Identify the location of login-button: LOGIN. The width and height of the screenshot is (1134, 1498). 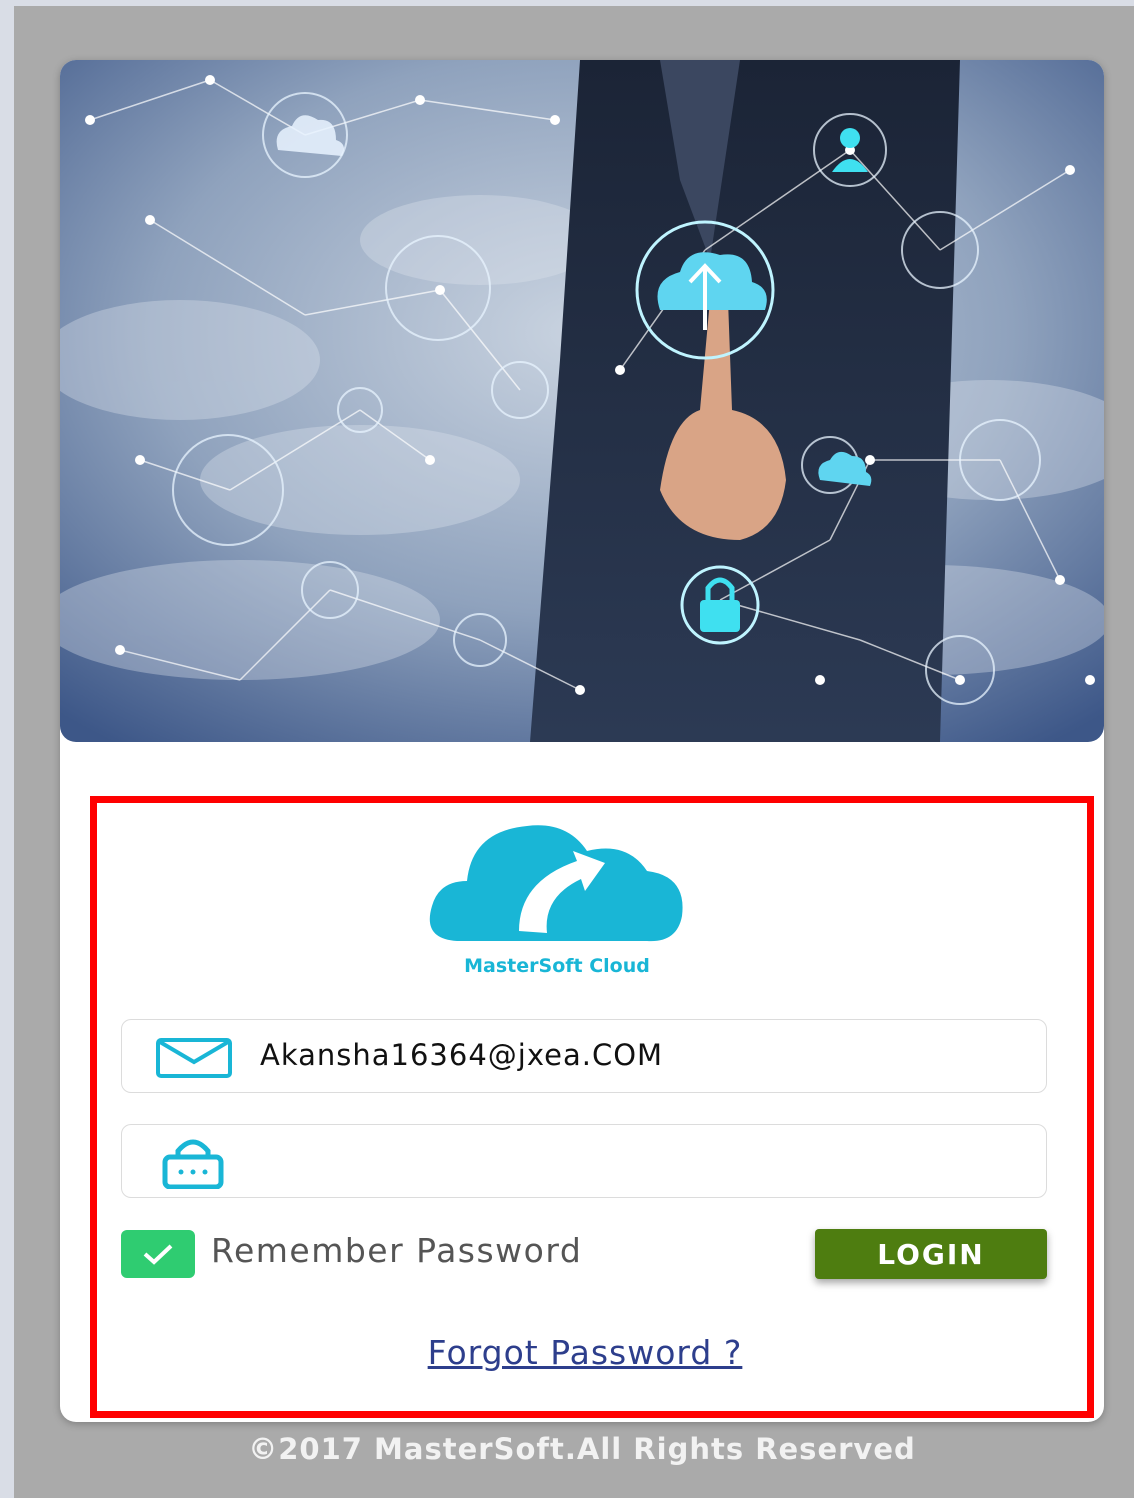
(931, 1254).